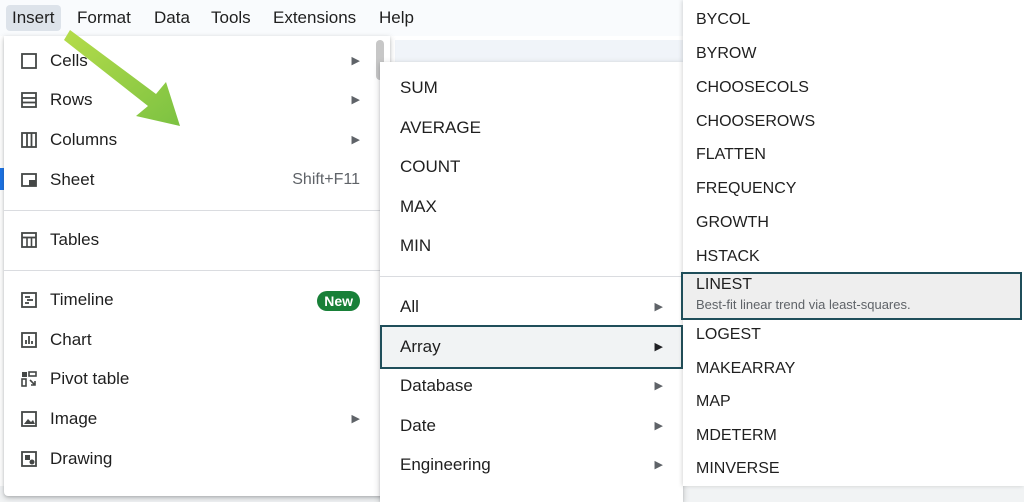 This screenshot has width=1024, height=502. Describe the element at coordinates (197, 140) in the screenshot. I see `insert-columns-item: Columns ▶` at that location.